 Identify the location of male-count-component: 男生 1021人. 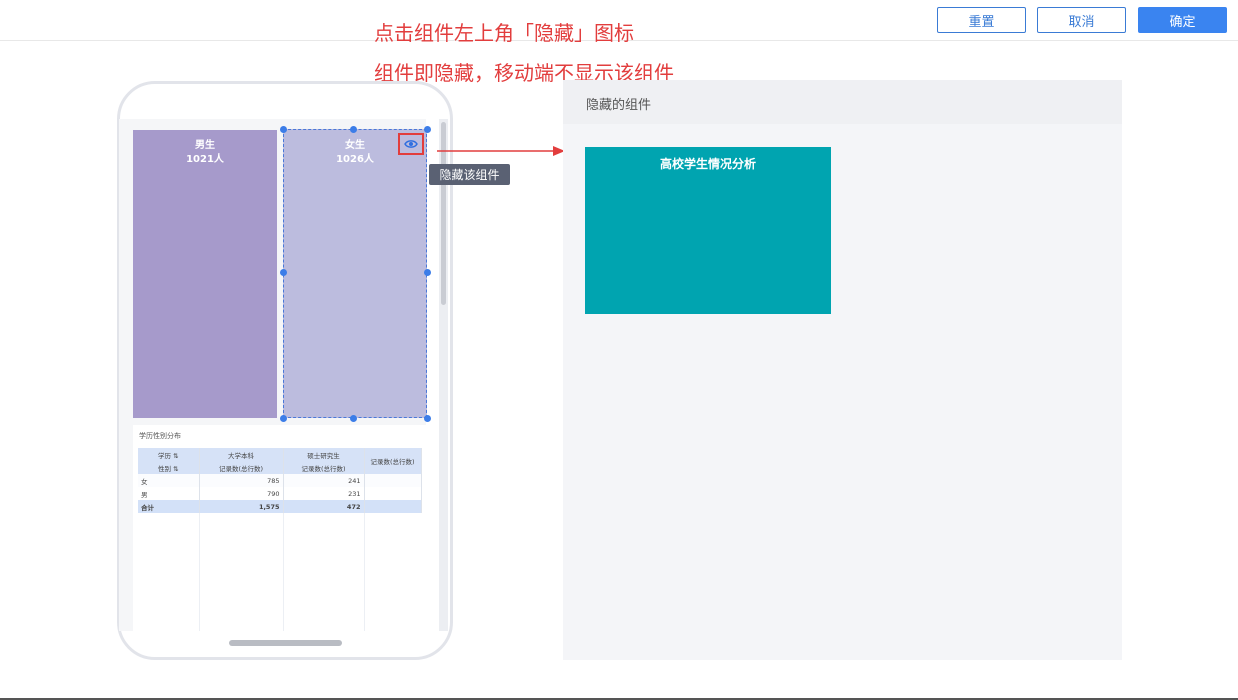
(205, 274).